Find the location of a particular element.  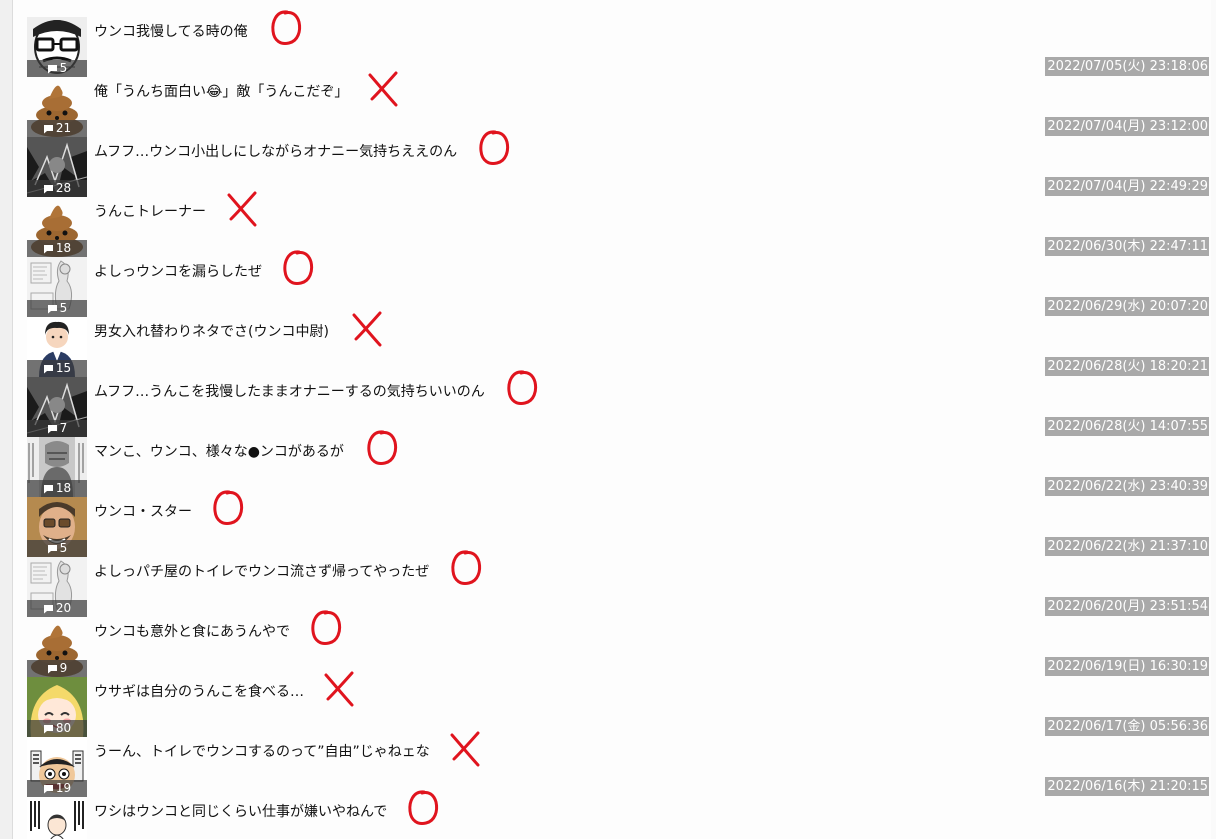

thread-title: うんこトレーナー is located at coordinates (150, 211).